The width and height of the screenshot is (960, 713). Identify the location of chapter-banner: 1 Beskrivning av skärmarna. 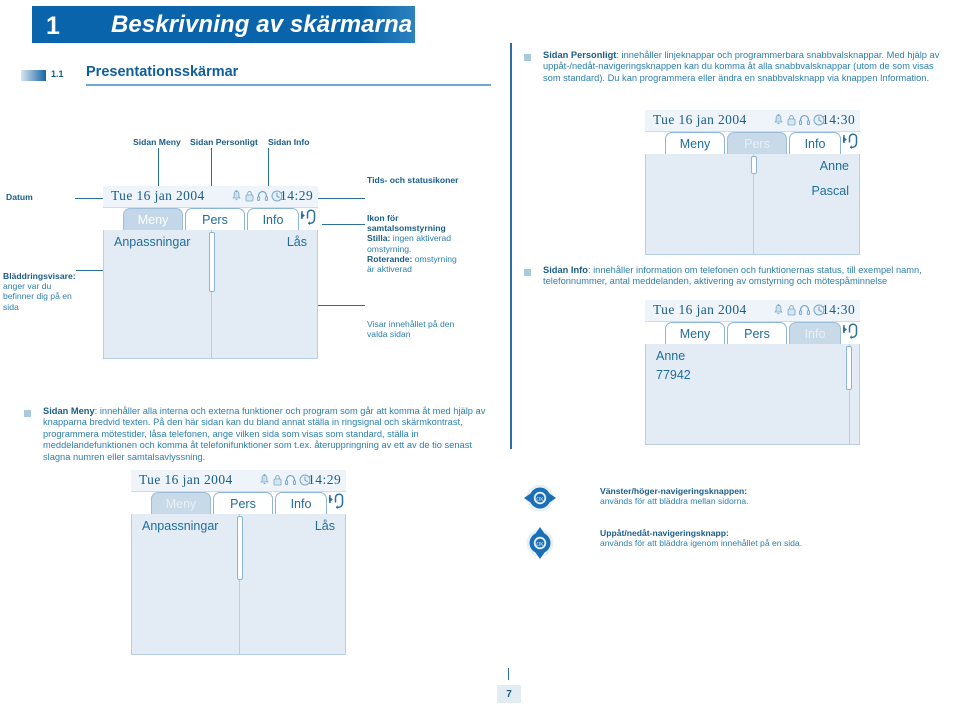
(223, 24).